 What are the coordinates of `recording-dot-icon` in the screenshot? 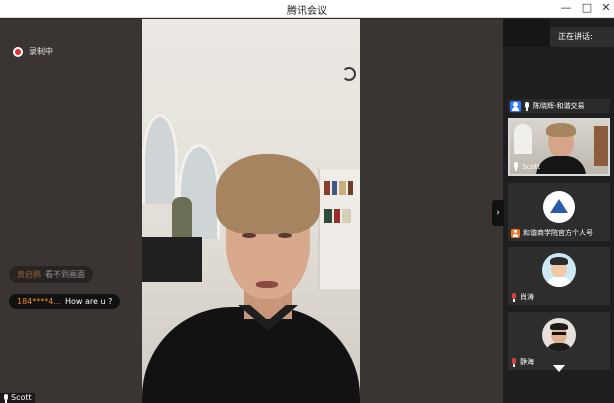 It's located at (18, 51).